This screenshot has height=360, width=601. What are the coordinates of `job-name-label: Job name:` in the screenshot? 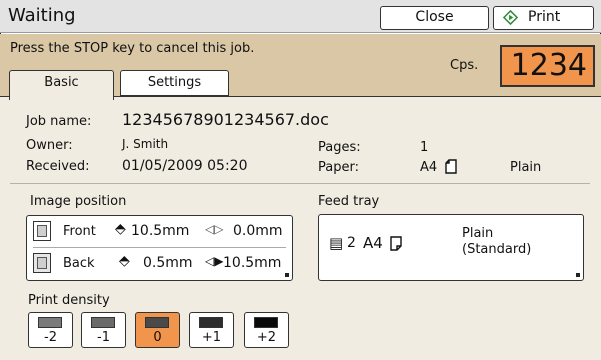 It's located at (59, 121).